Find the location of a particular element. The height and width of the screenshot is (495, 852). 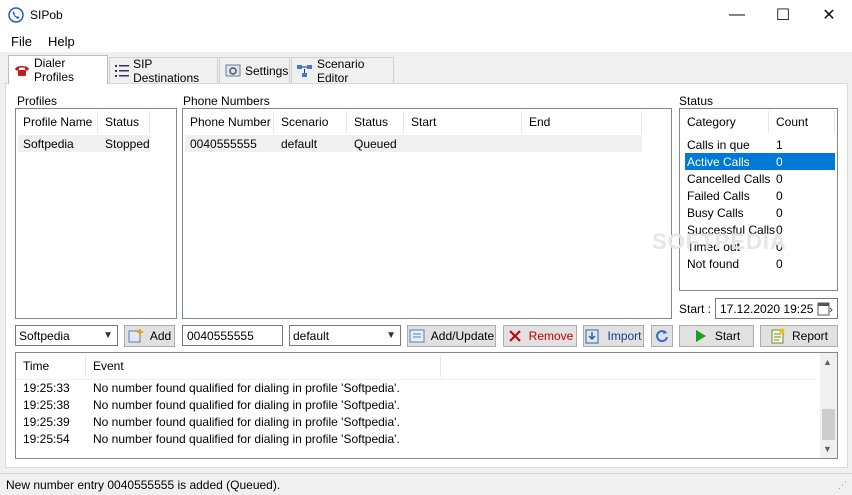

column-header-scenario: Scenario is located at coordinates (310, 122).